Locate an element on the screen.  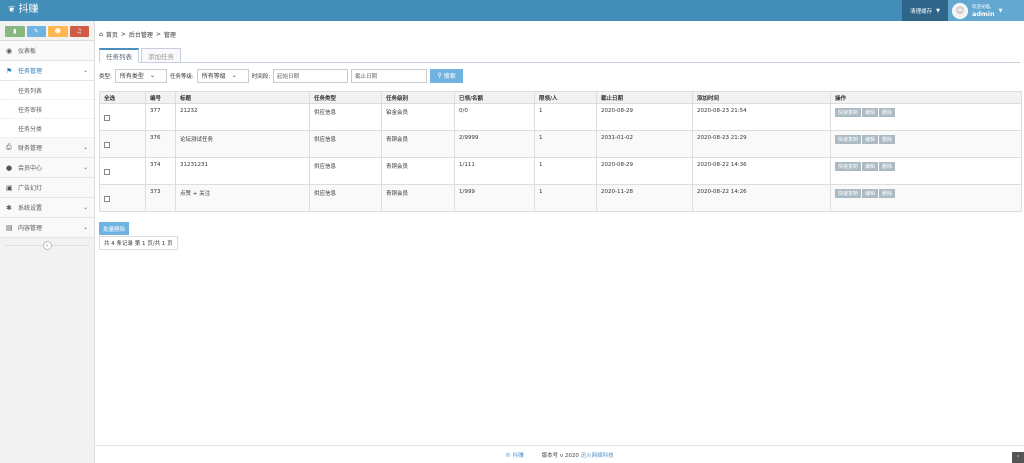
top-right-area: 清理缓存 ▼ ☺ 欢迎光临, admin ▼ is located at coordinates (963, 10).